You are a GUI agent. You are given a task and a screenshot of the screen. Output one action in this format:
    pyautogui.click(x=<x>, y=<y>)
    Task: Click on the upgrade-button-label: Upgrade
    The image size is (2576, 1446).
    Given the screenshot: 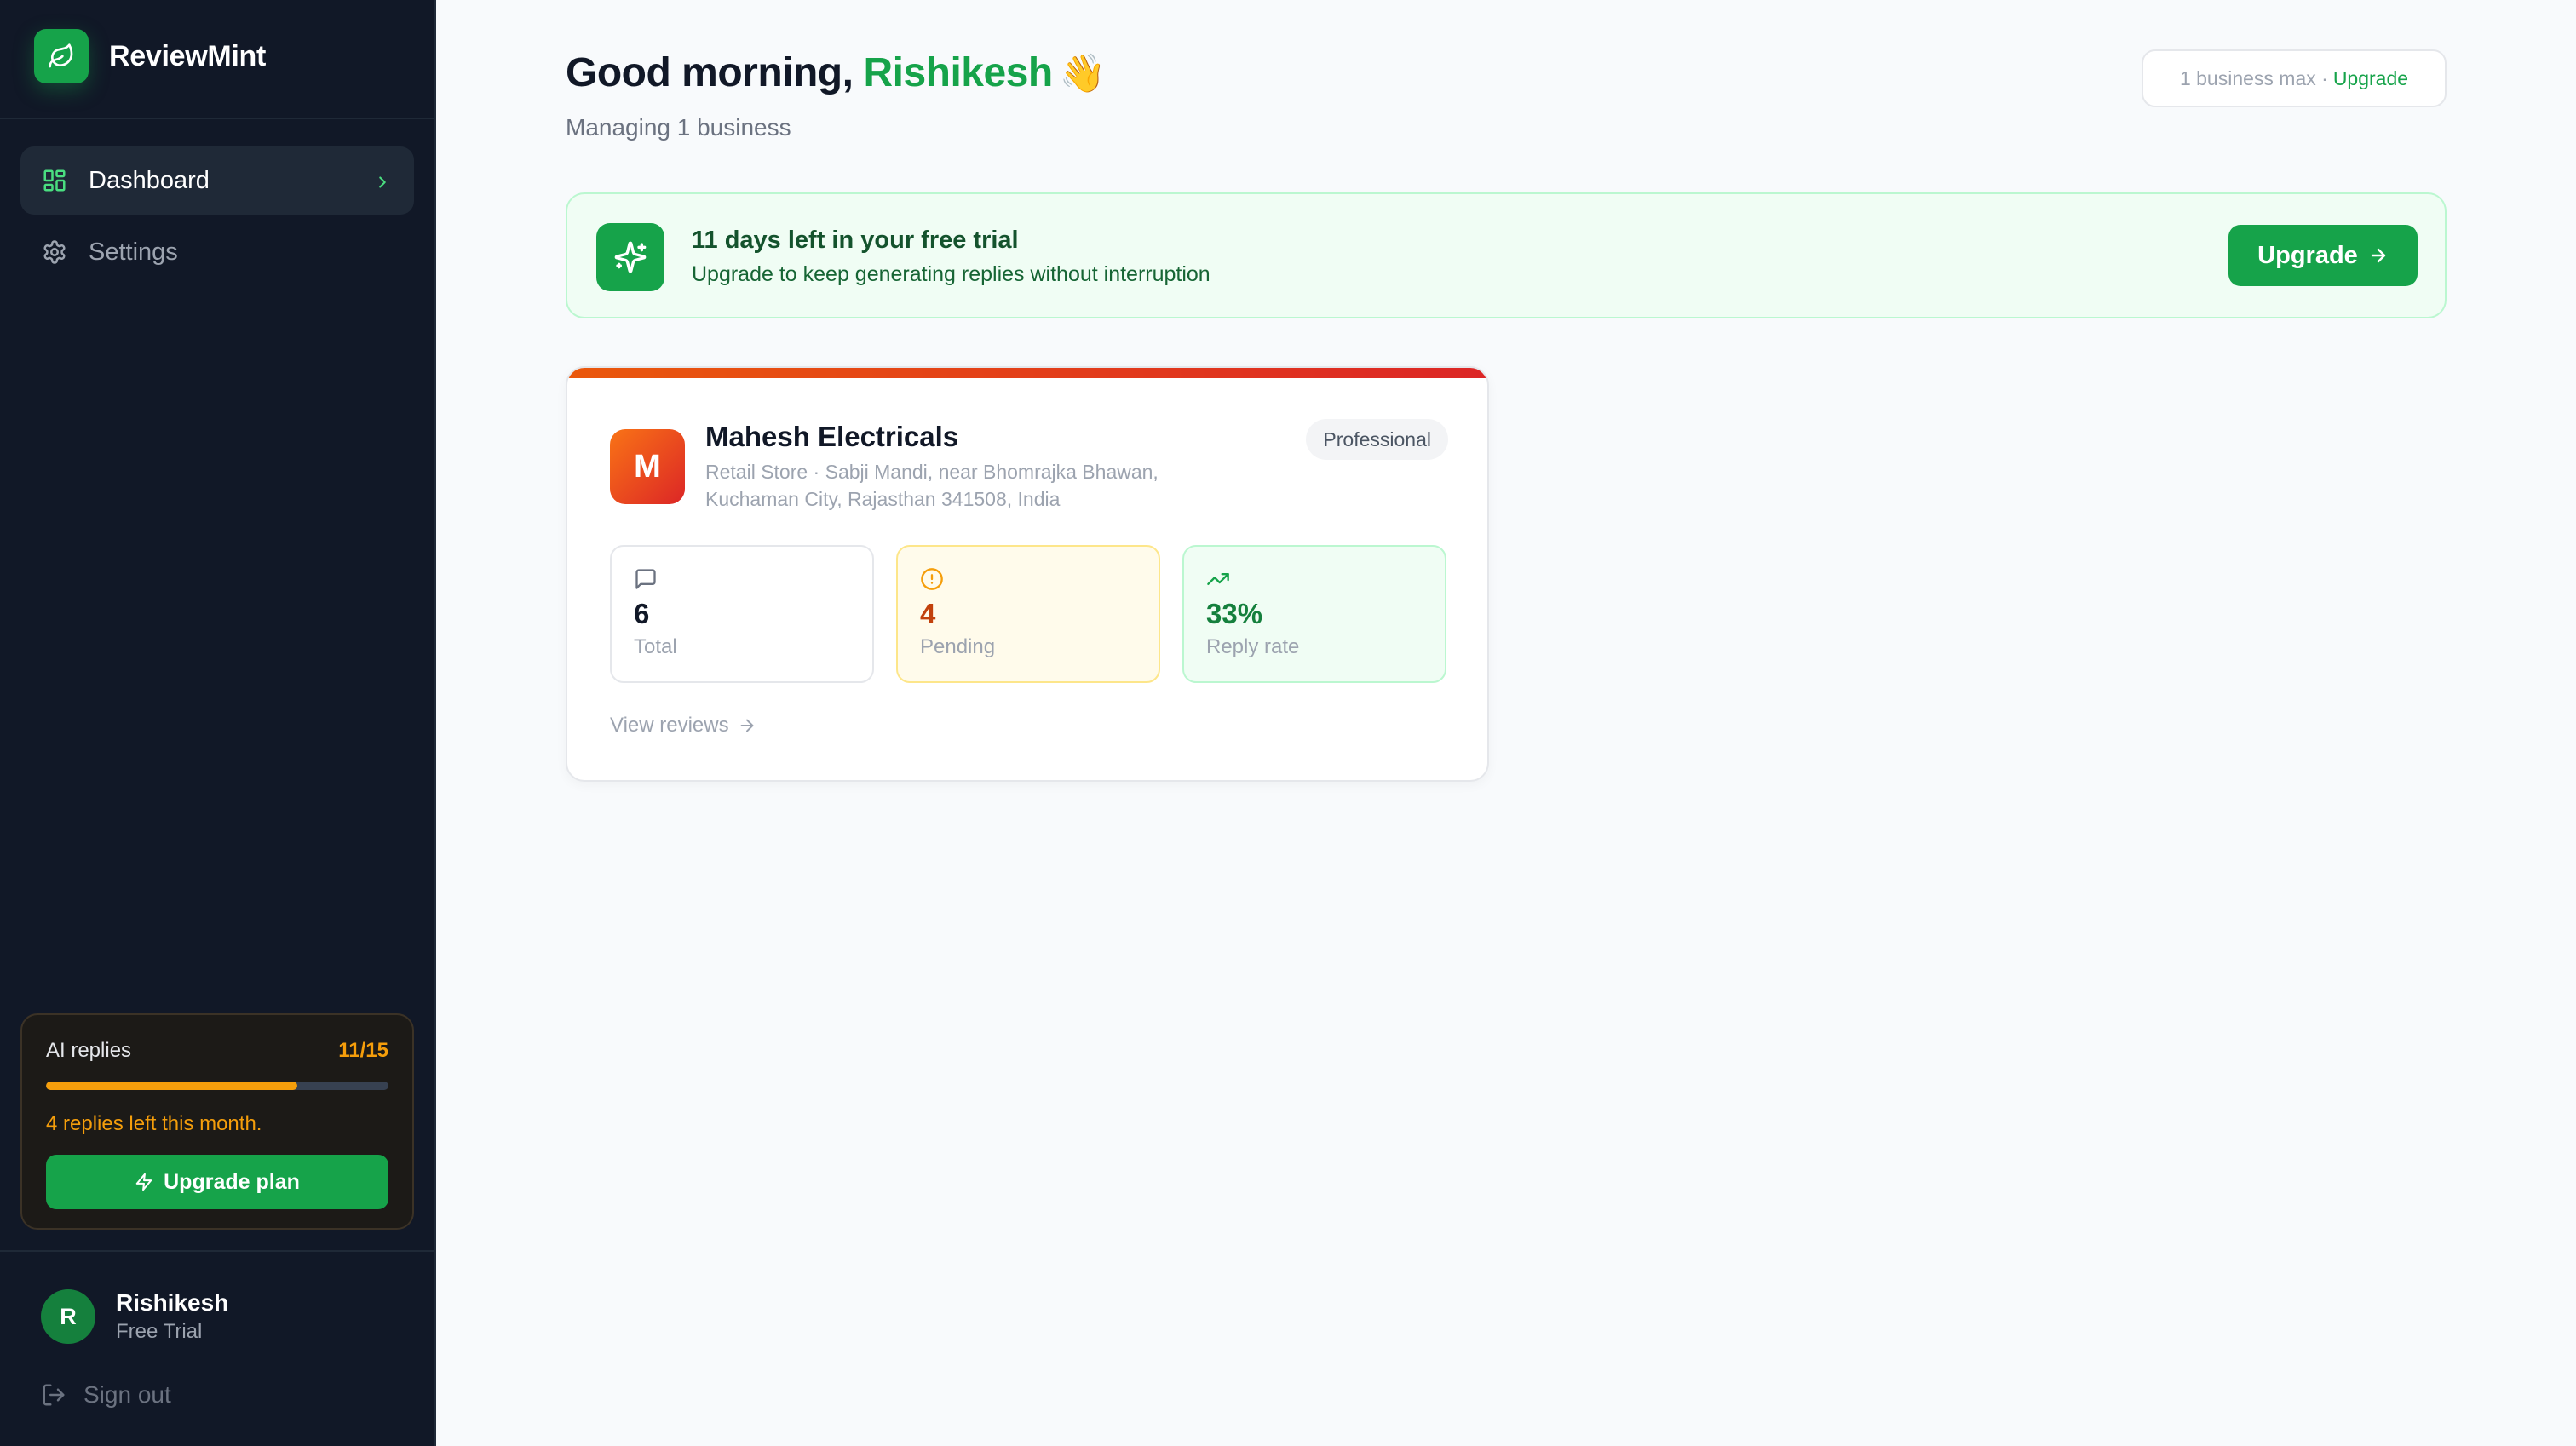 What is the action you would take?
    pyautogui.click(x=2307, y=255)
    